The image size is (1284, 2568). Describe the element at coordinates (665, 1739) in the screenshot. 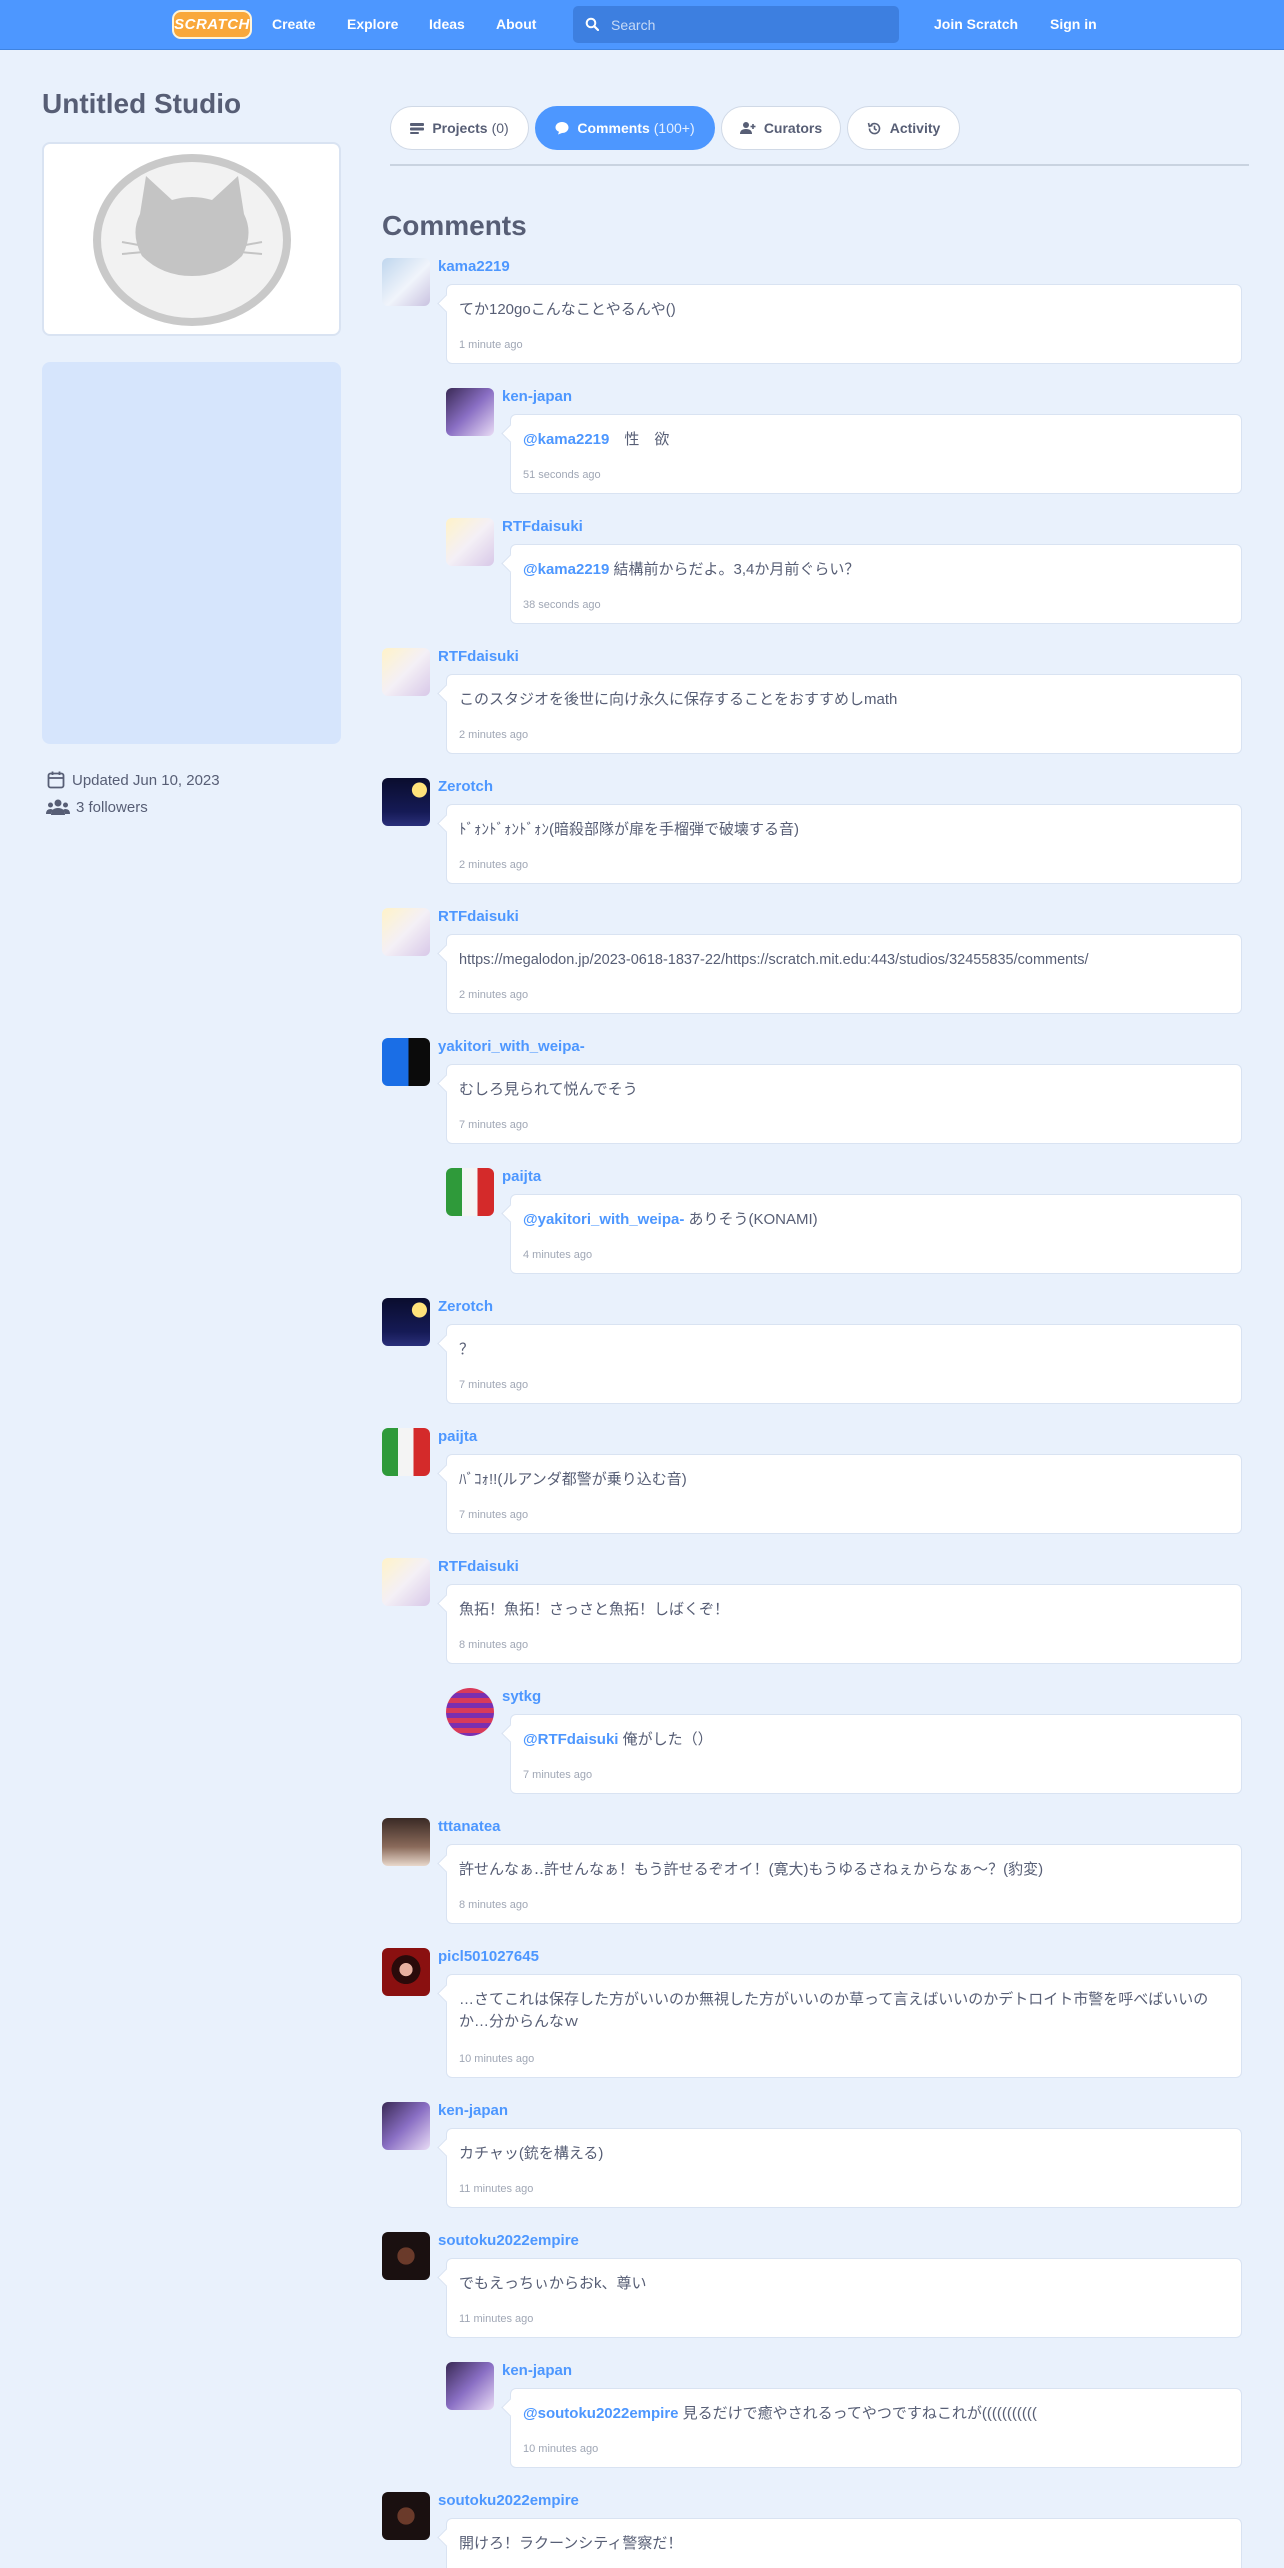

I see `comment-body: 俺がした（）` at that location.